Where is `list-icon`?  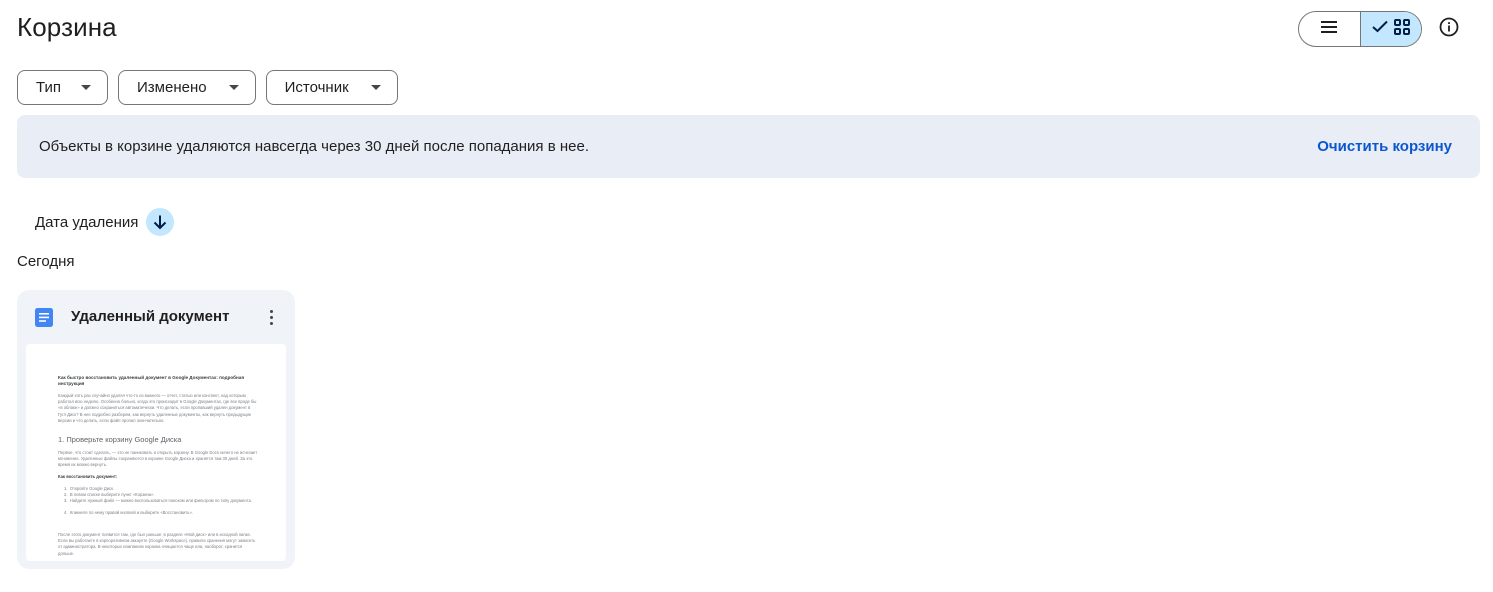
list-icon is located at coordinates (1329, 29).